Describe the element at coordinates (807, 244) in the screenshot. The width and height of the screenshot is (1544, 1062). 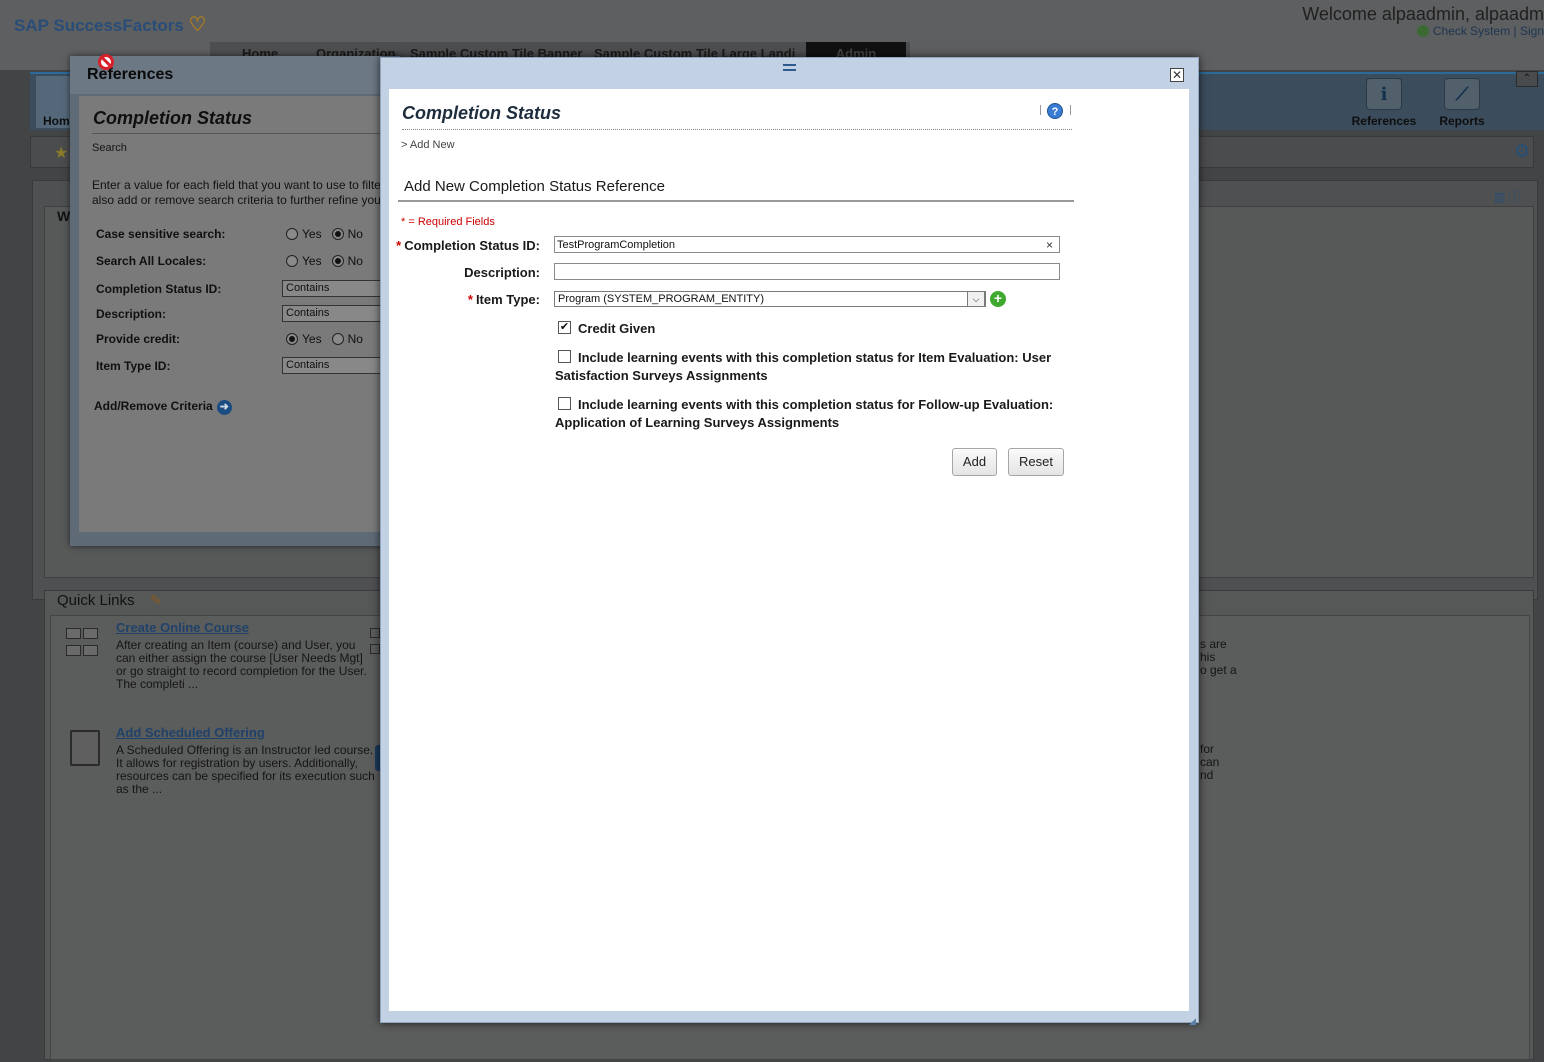
I see `completion-status-id-input` at that location.